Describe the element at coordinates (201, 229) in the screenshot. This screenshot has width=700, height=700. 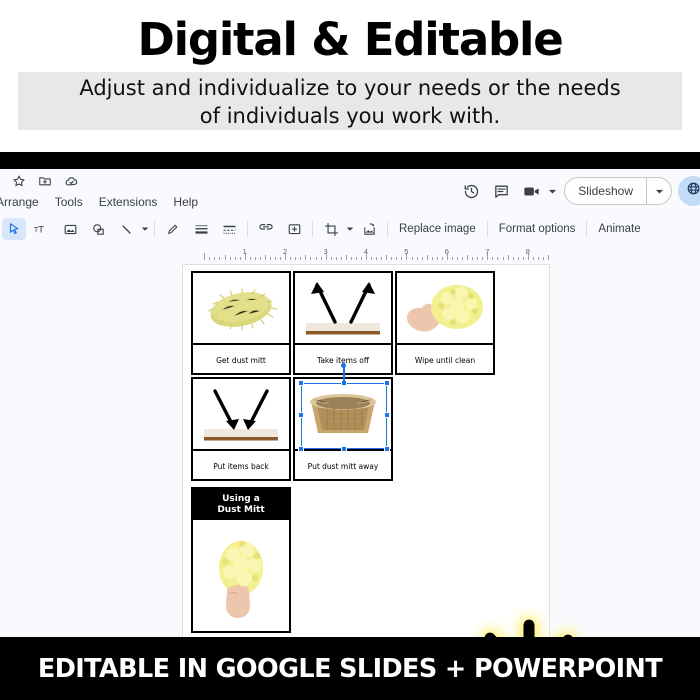
I see `line-weight-tool` at that location.